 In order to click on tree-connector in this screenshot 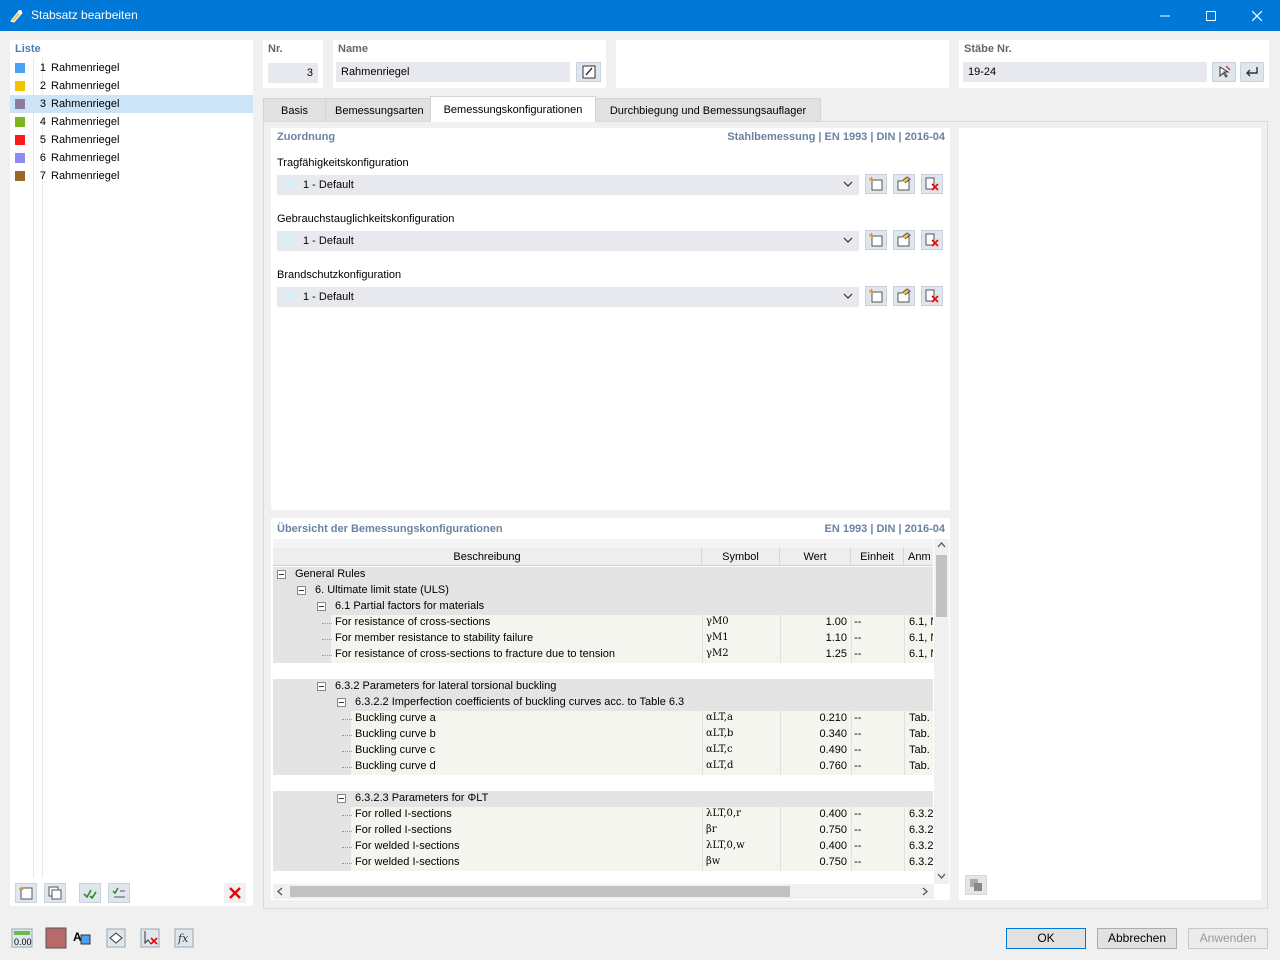, I will do `click(347, 863)`.